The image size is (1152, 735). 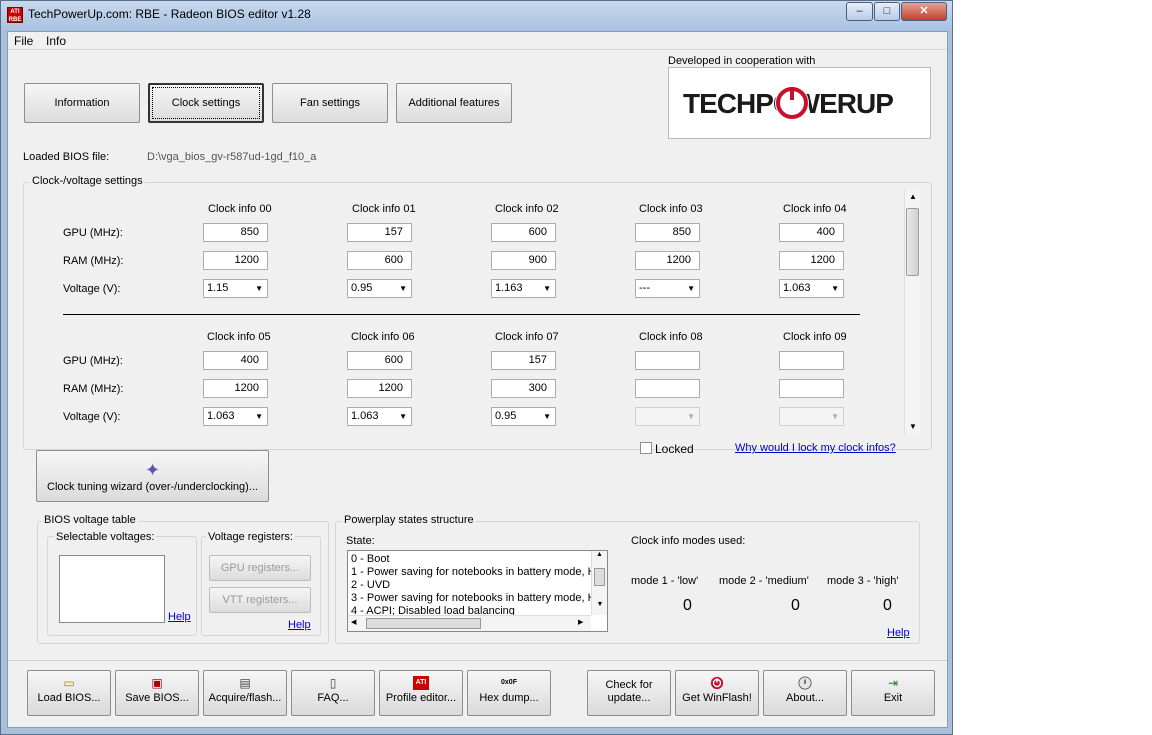 What do you see at coordinates (112, 589) in the screenshot?
I see `selectable-voltages-list` at bounding box center [112, 589].